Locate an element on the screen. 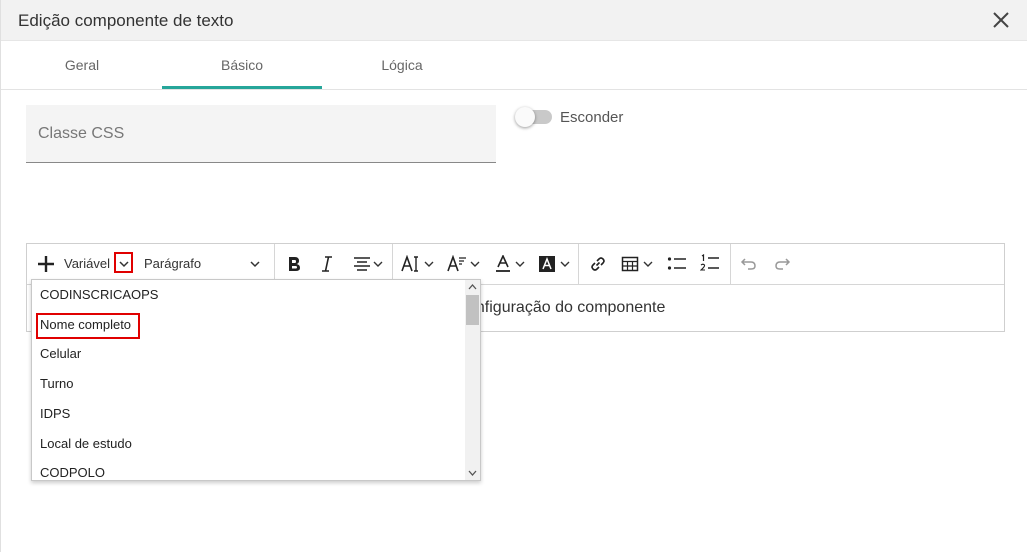  undo-button is located at coordinates (750, 264).